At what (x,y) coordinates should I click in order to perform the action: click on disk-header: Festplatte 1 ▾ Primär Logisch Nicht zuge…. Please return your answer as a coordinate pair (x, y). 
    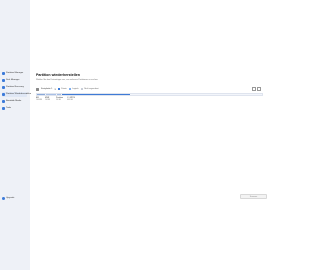
    Looking at the image, I should click on (148, 89).